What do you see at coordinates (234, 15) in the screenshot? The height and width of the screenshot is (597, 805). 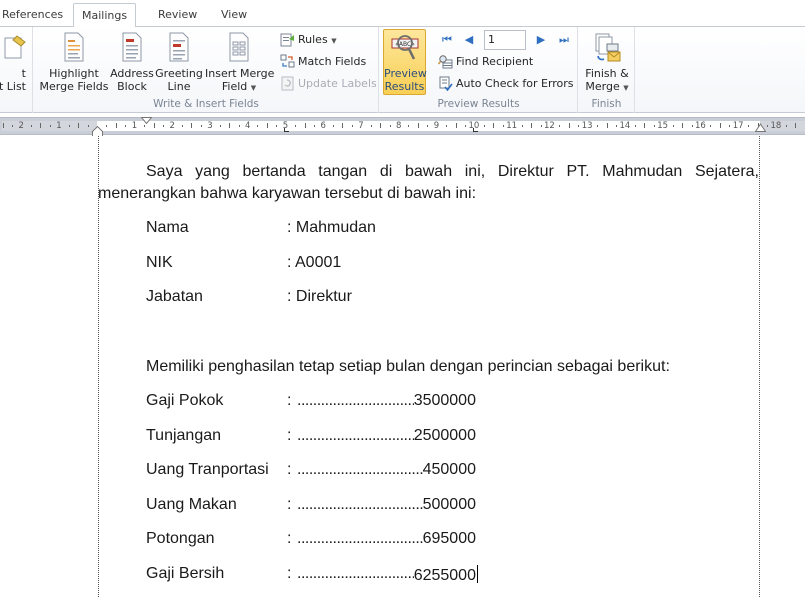 I see `tab-view: View` at bounding box center [234, 15].